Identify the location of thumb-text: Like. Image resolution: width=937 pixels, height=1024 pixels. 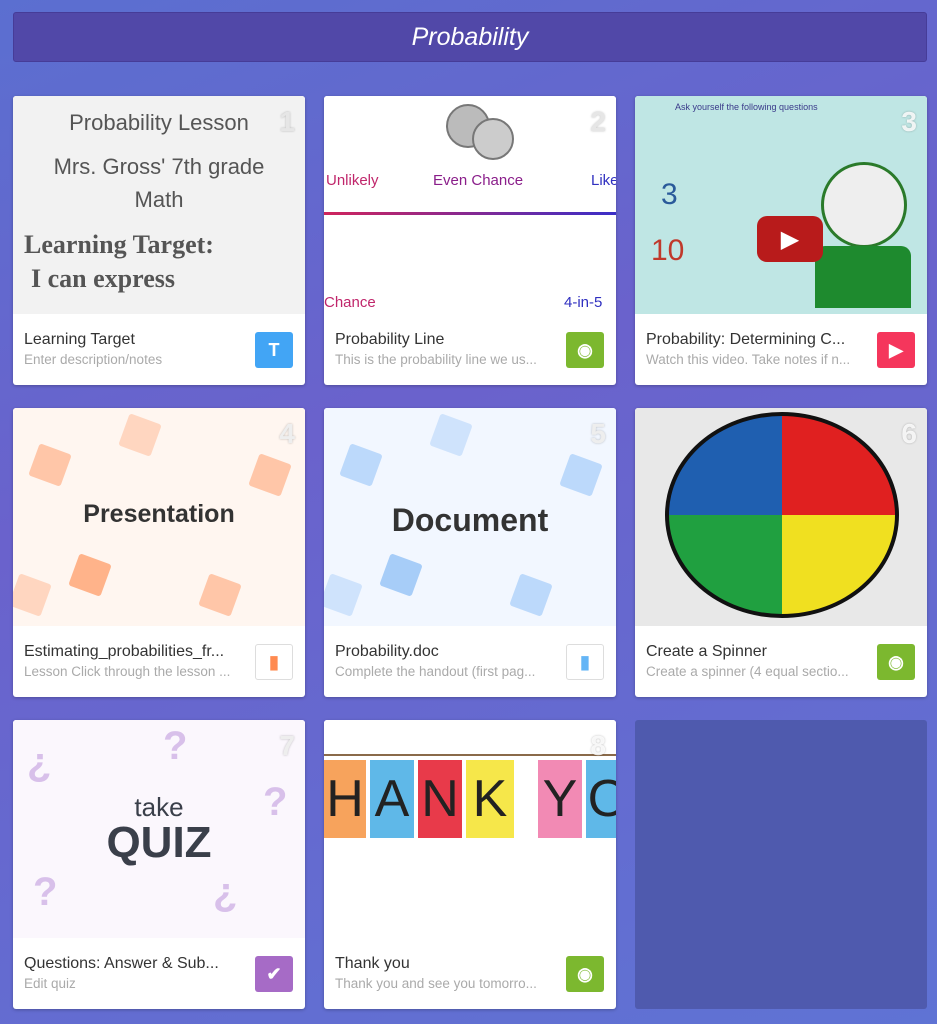
(603, 180).